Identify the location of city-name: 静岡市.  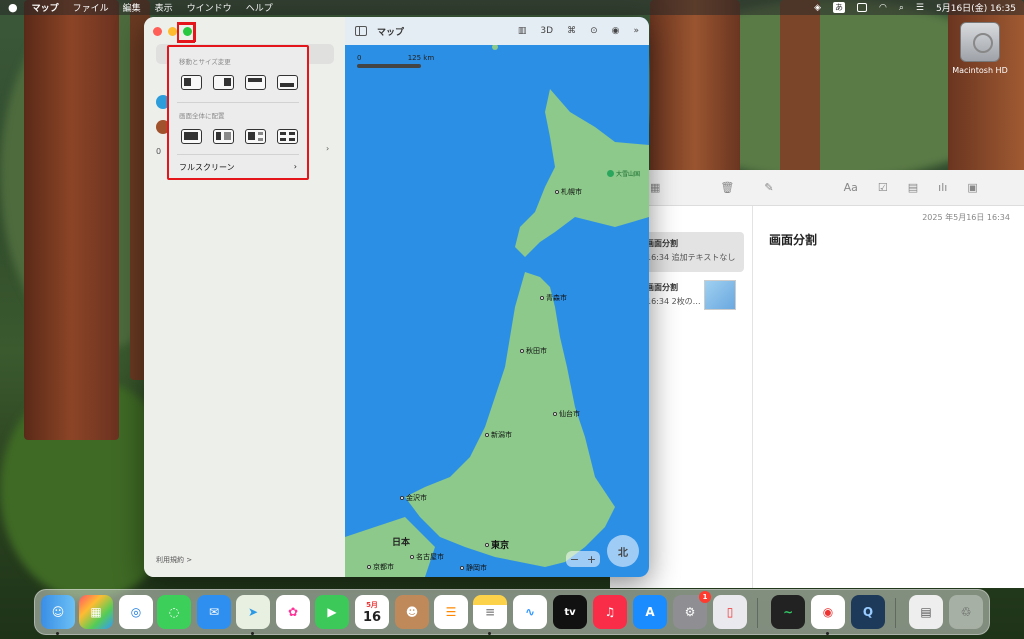
(476, 568).